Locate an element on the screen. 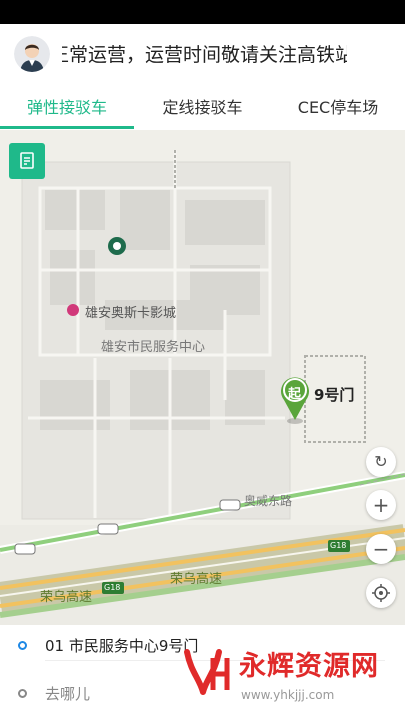 This screenshot has width=405, height=720. watermark-logo-icon is located at coordinates (207, 672).